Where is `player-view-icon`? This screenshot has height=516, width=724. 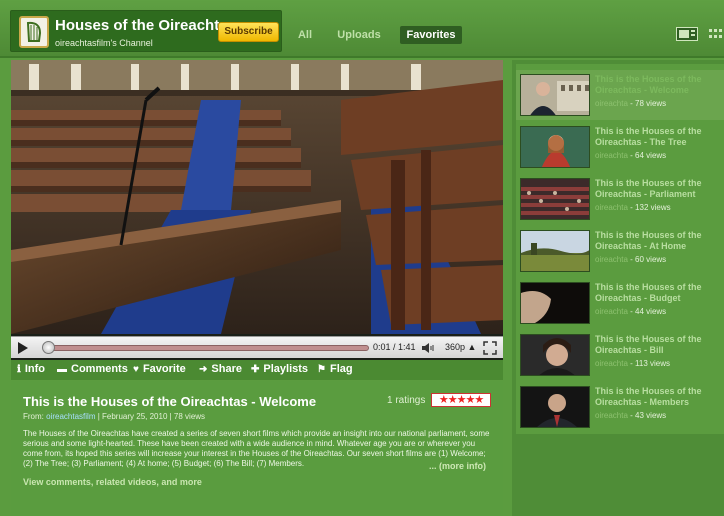 player-view-icon is located at coordinates (687, 34).